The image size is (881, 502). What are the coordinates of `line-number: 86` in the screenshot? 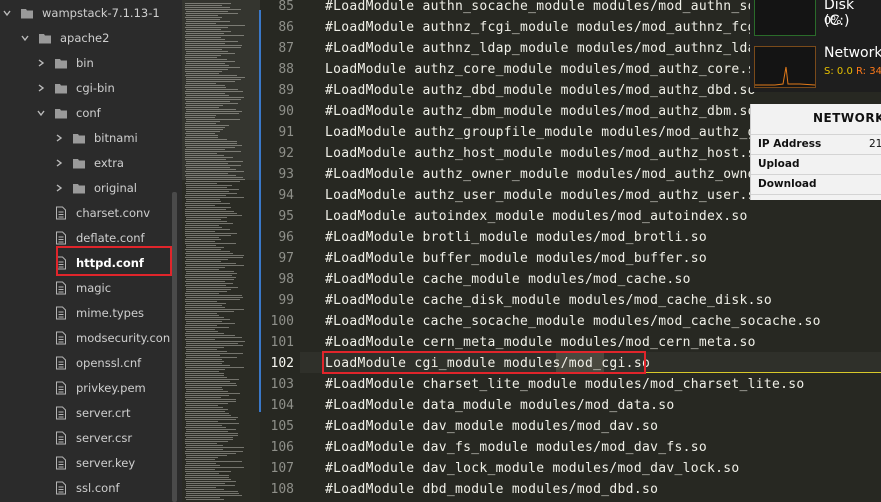 It's located at (286, 27).